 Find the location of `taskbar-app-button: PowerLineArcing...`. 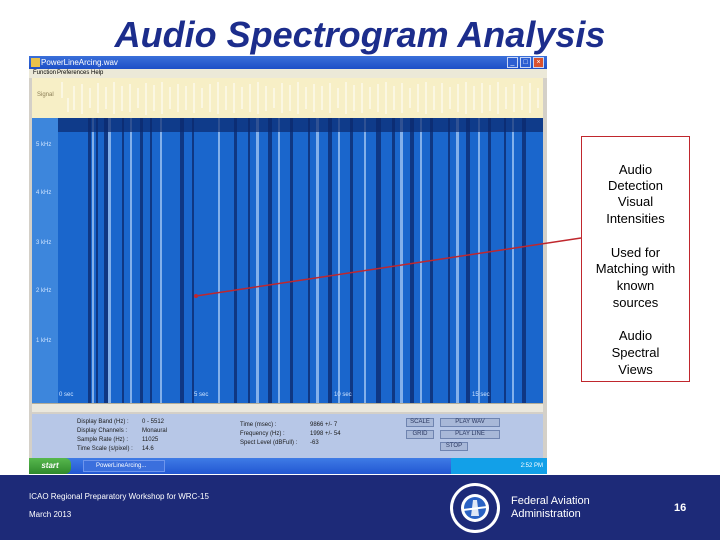

taskbar-app-button: PowerLineArcing... is located at coordinates (124, 466).